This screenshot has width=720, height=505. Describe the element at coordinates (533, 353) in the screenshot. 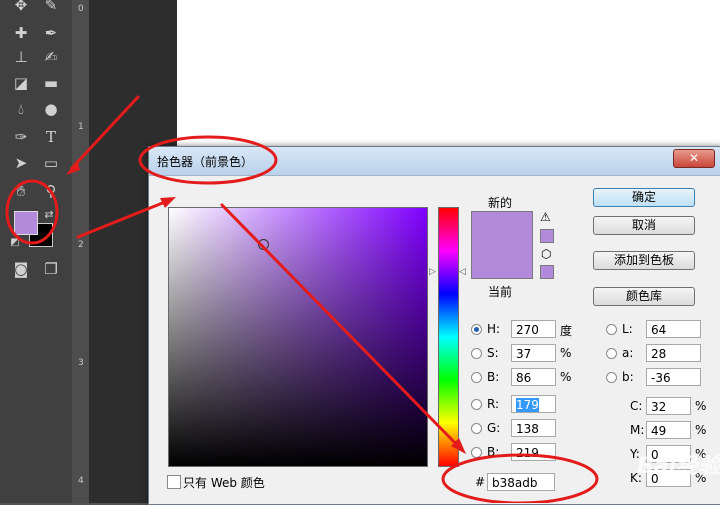

I see `saturation-input: 37` at that location.